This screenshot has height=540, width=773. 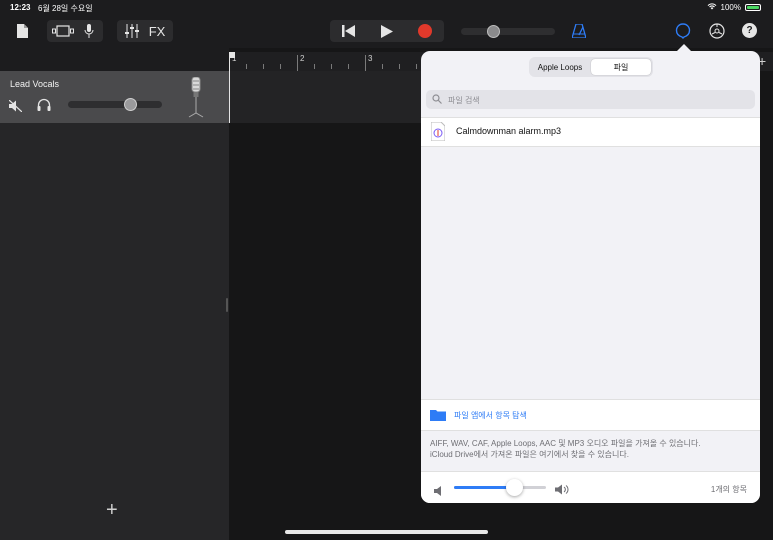 What do you see at coordinates (621, 67) in the screenshot?
I see `tab-files: 파일` at bounding box center [621, 67].